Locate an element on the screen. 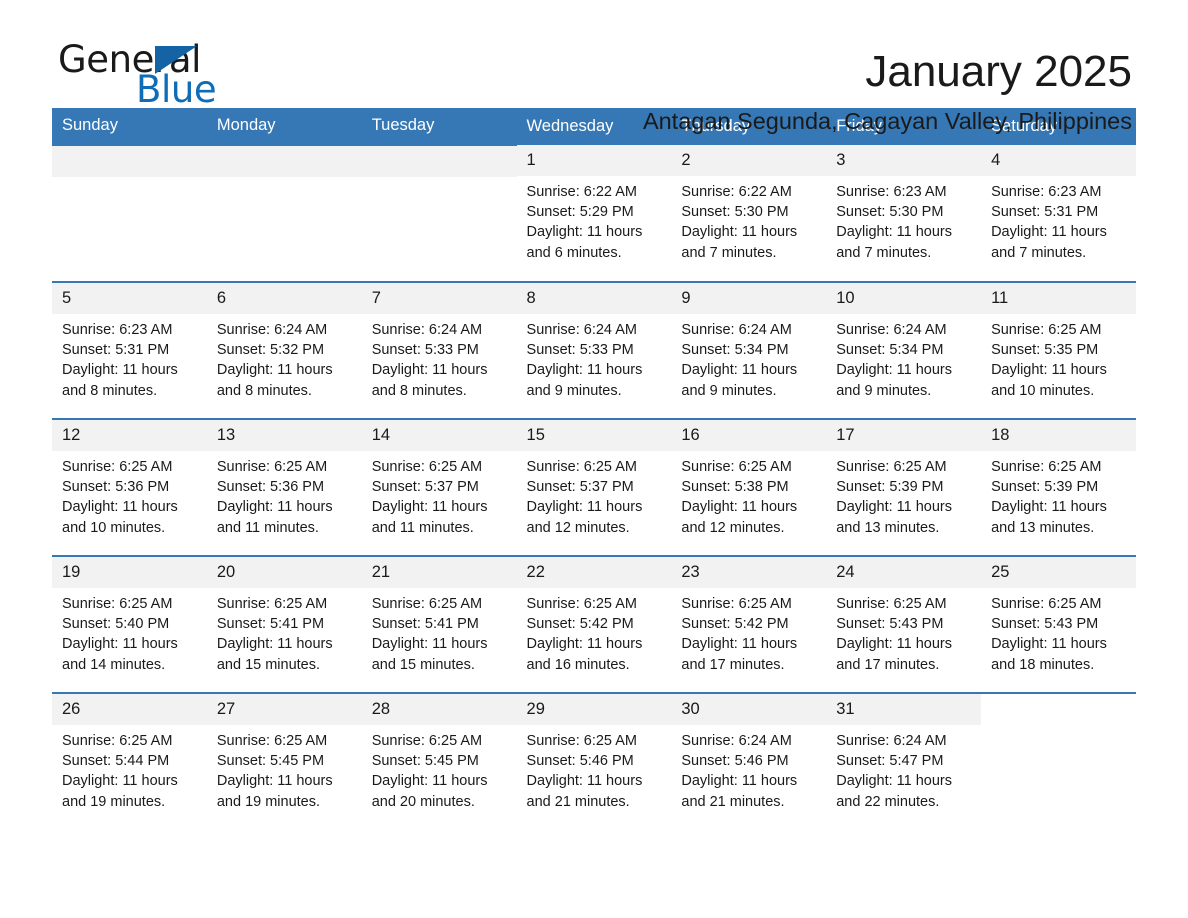  day-number: 27 is located at coordinates (284, 709).